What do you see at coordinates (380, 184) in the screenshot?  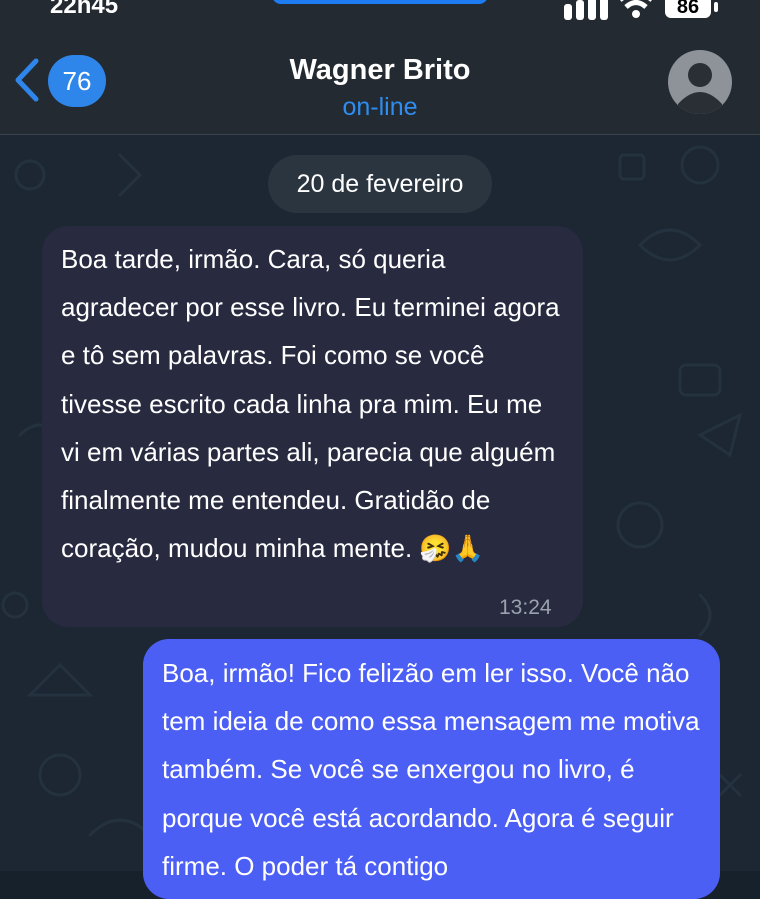 I see `date-separator: 20 de fevereiro` at bounding box center [380, 184].